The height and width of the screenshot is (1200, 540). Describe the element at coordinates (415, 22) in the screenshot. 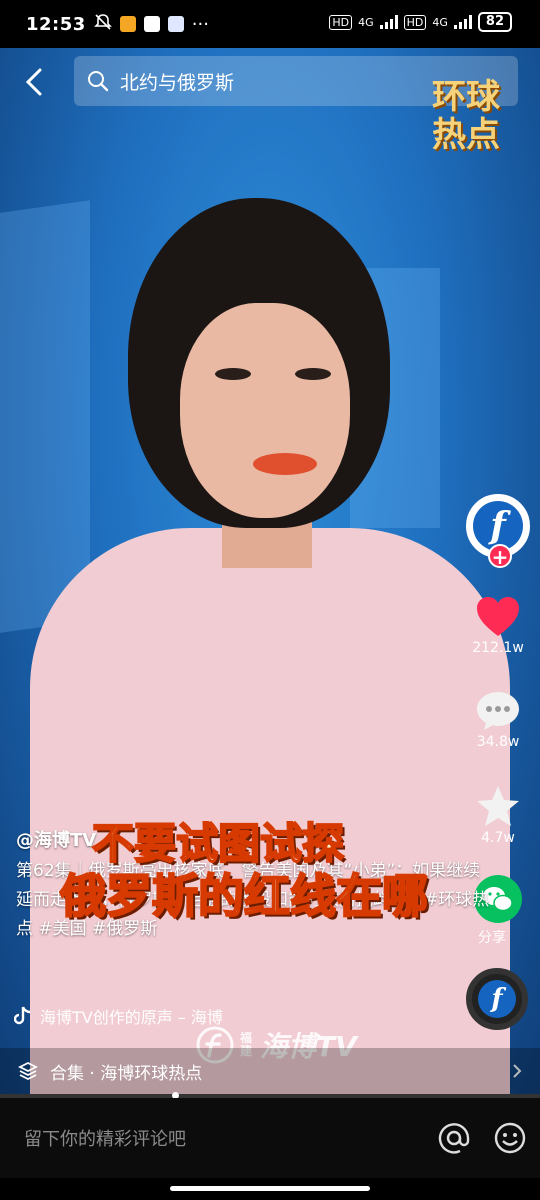

I see `hd-badge-2: HD` at that location.